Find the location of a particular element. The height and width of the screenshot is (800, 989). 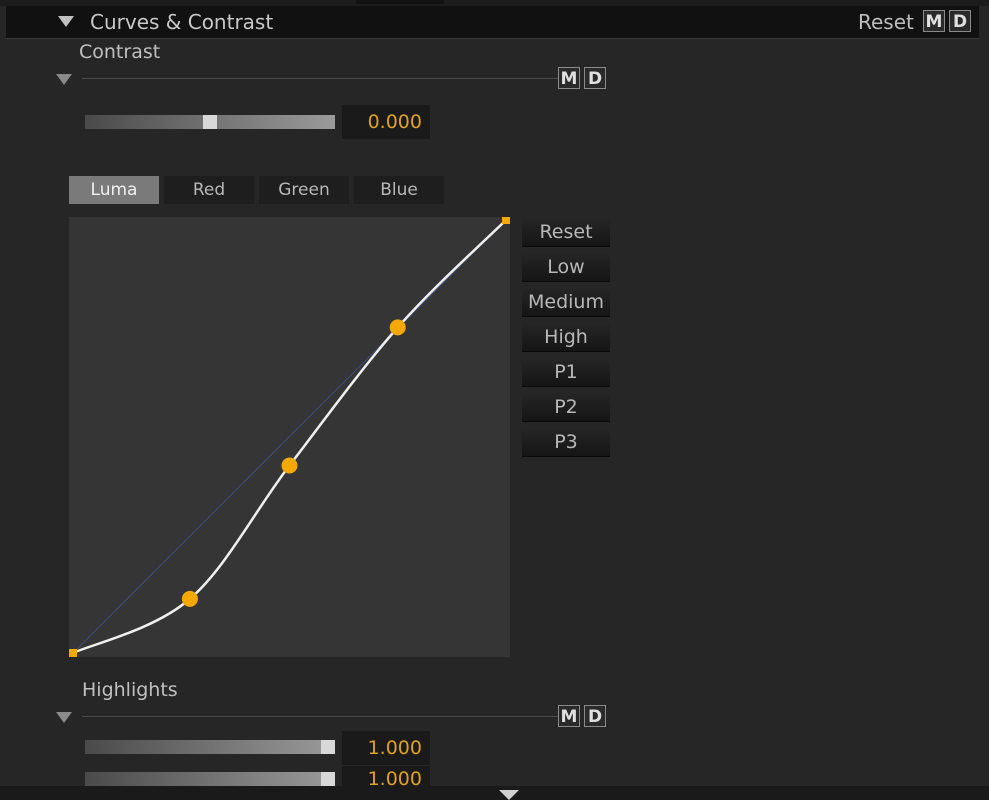

preset-medium-button: Medium is located at coordinates (566, 302).